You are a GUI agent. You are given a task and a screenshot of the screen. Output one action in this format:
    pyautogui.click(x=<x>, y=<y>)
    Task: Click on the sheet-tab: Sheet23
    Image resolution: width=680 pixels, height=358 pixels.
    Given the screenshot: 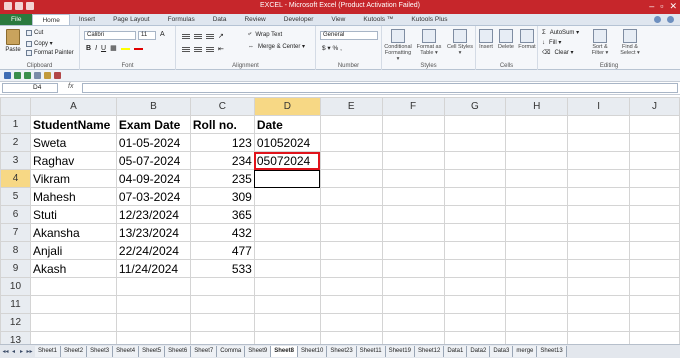 What is the action you would take?
    pyautogui.click(x=342, y=351)
    